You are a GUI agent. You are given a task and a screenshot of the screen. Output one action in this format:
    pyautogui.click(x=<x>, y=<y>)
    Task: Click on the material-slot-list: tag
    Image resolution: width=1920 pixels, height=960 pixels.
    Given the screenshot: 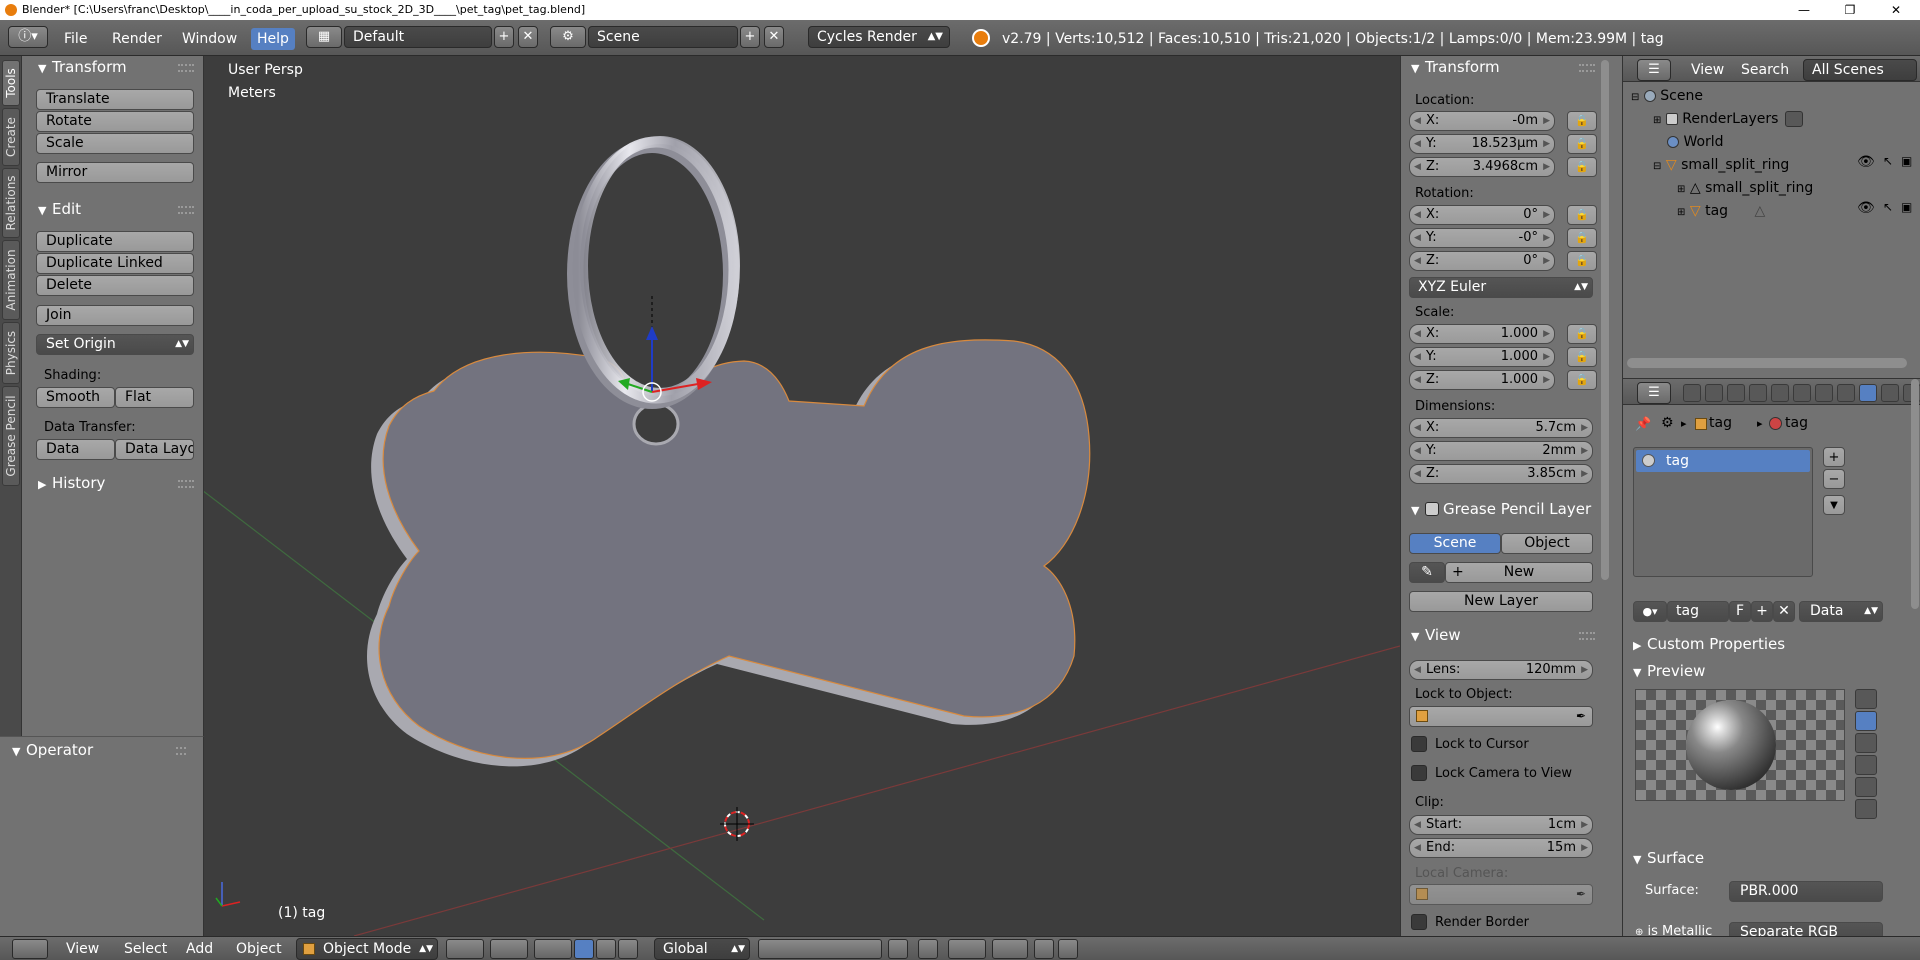 What is the action you would take?
    pyautogui.click(x=1723, y=512)
    